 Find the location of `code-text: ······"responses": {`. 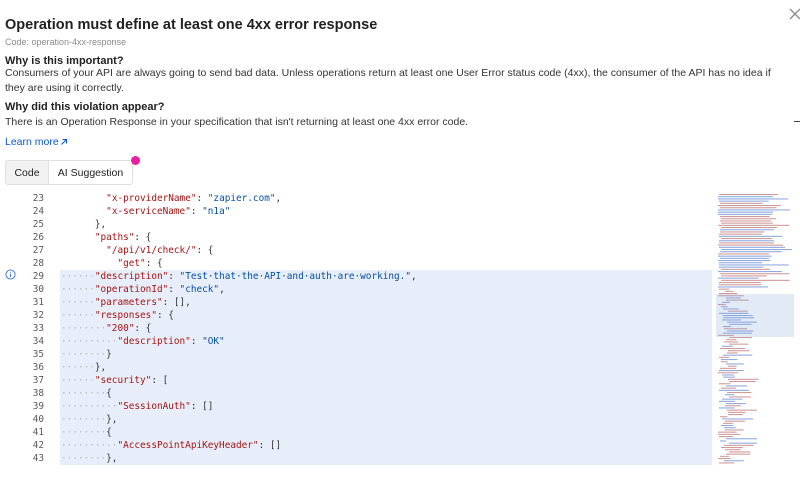

code-text: ······"responses": { is located at coordinates (117, 315).